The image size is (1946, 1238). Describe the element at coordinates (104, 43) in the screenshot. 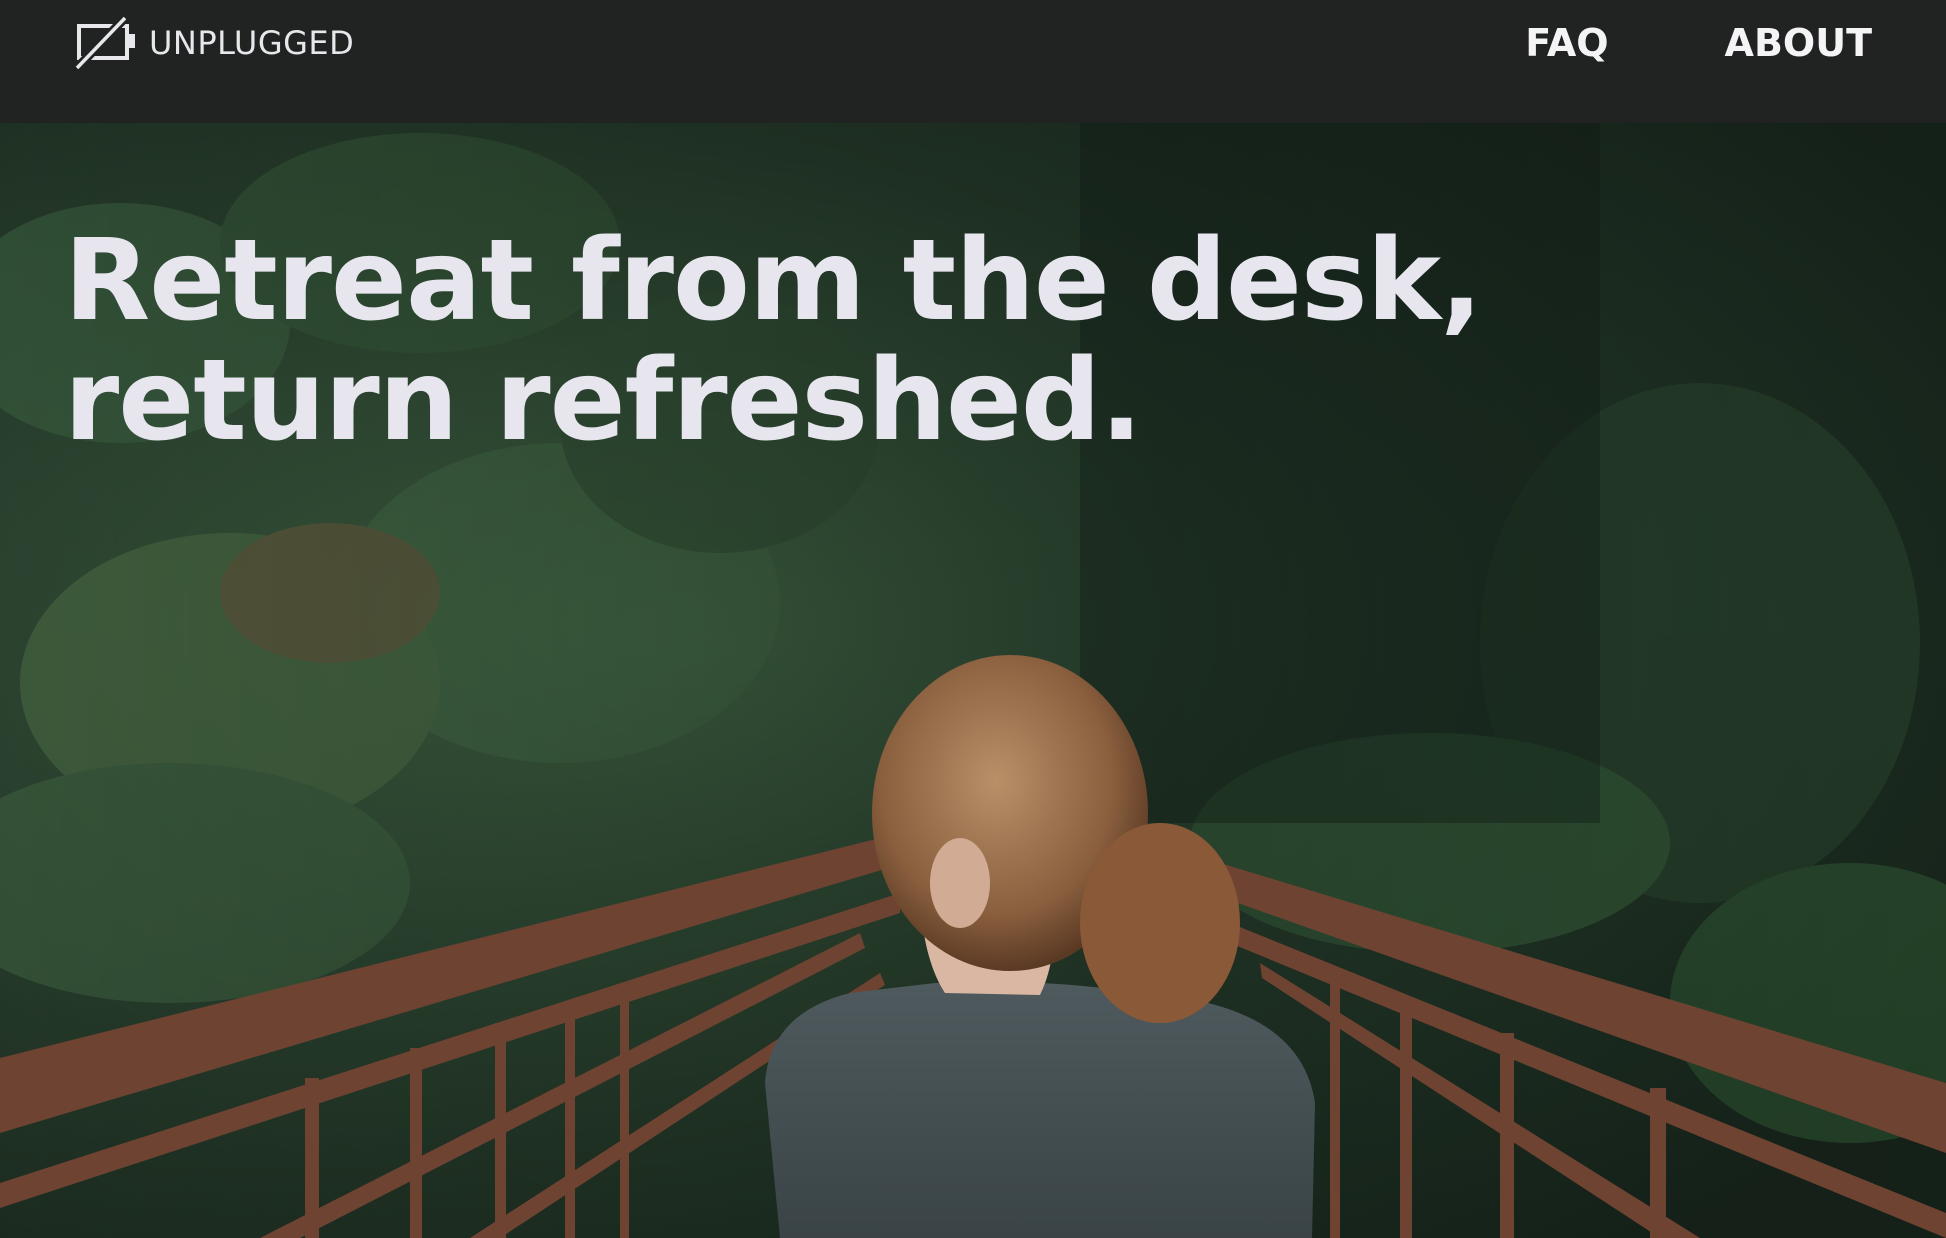

I see `unplugged-screen-icon` at that location.